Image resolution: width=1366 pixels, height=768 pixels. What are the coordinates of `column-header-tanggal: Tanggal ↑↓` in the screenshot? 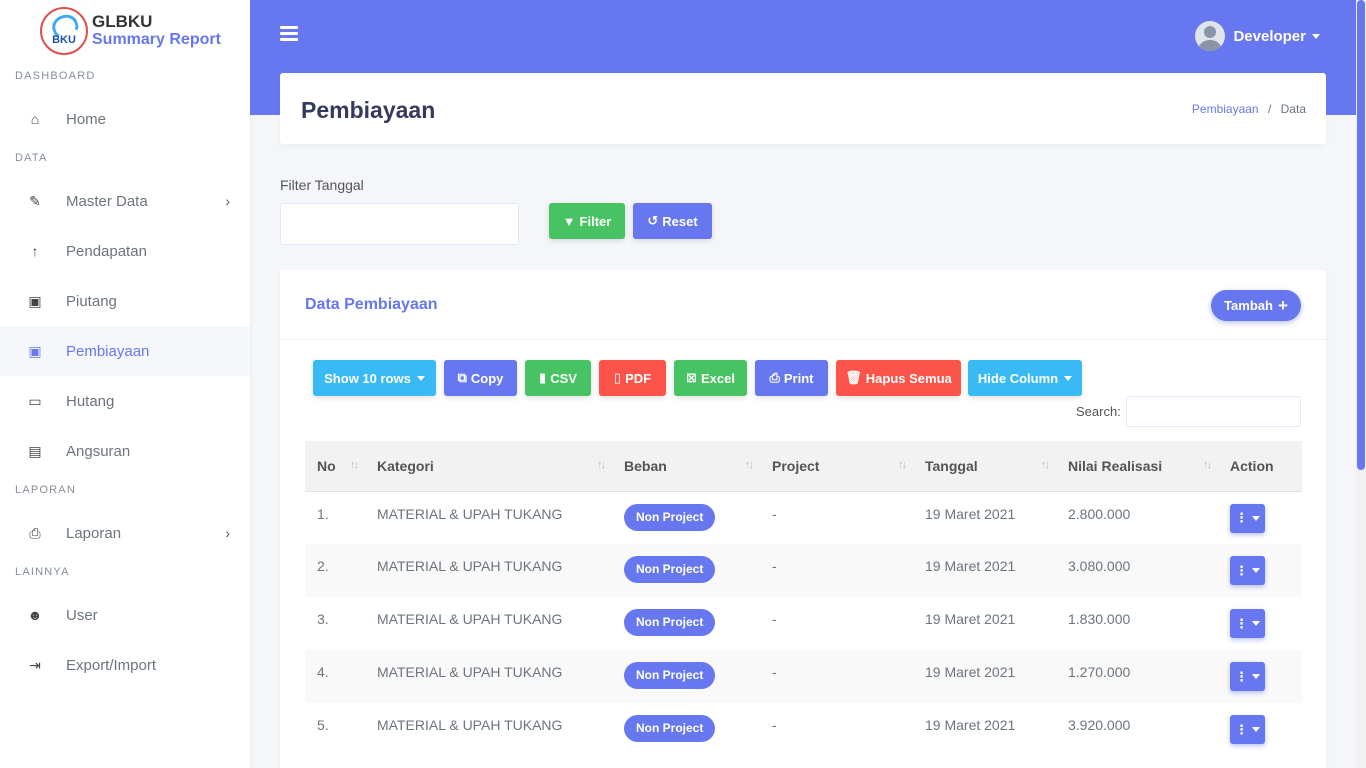 It's located at (984, 466).